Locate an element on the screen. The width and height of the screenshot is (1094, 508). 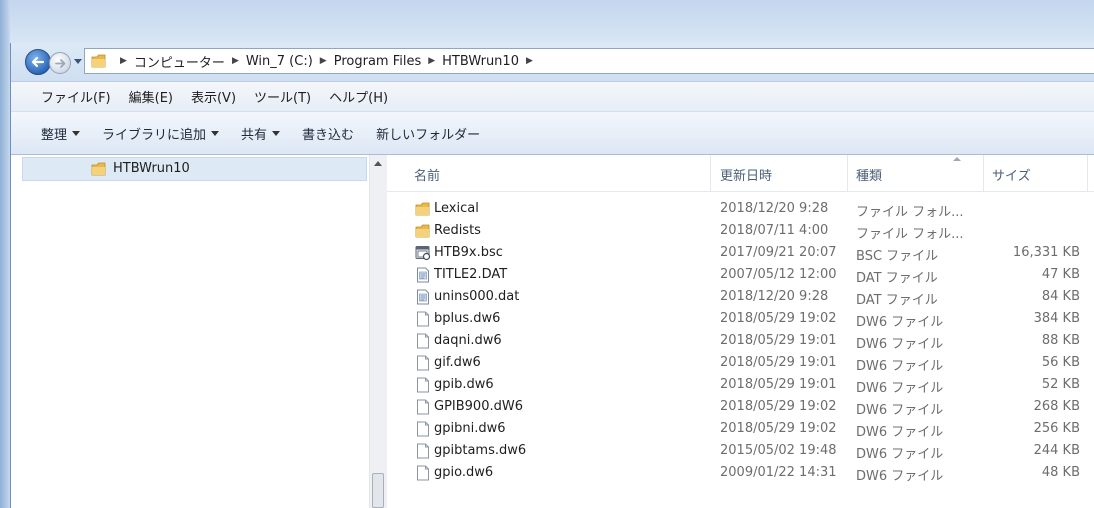
breadcrumb-item: コンピューター is located at coordinates (179, 61).